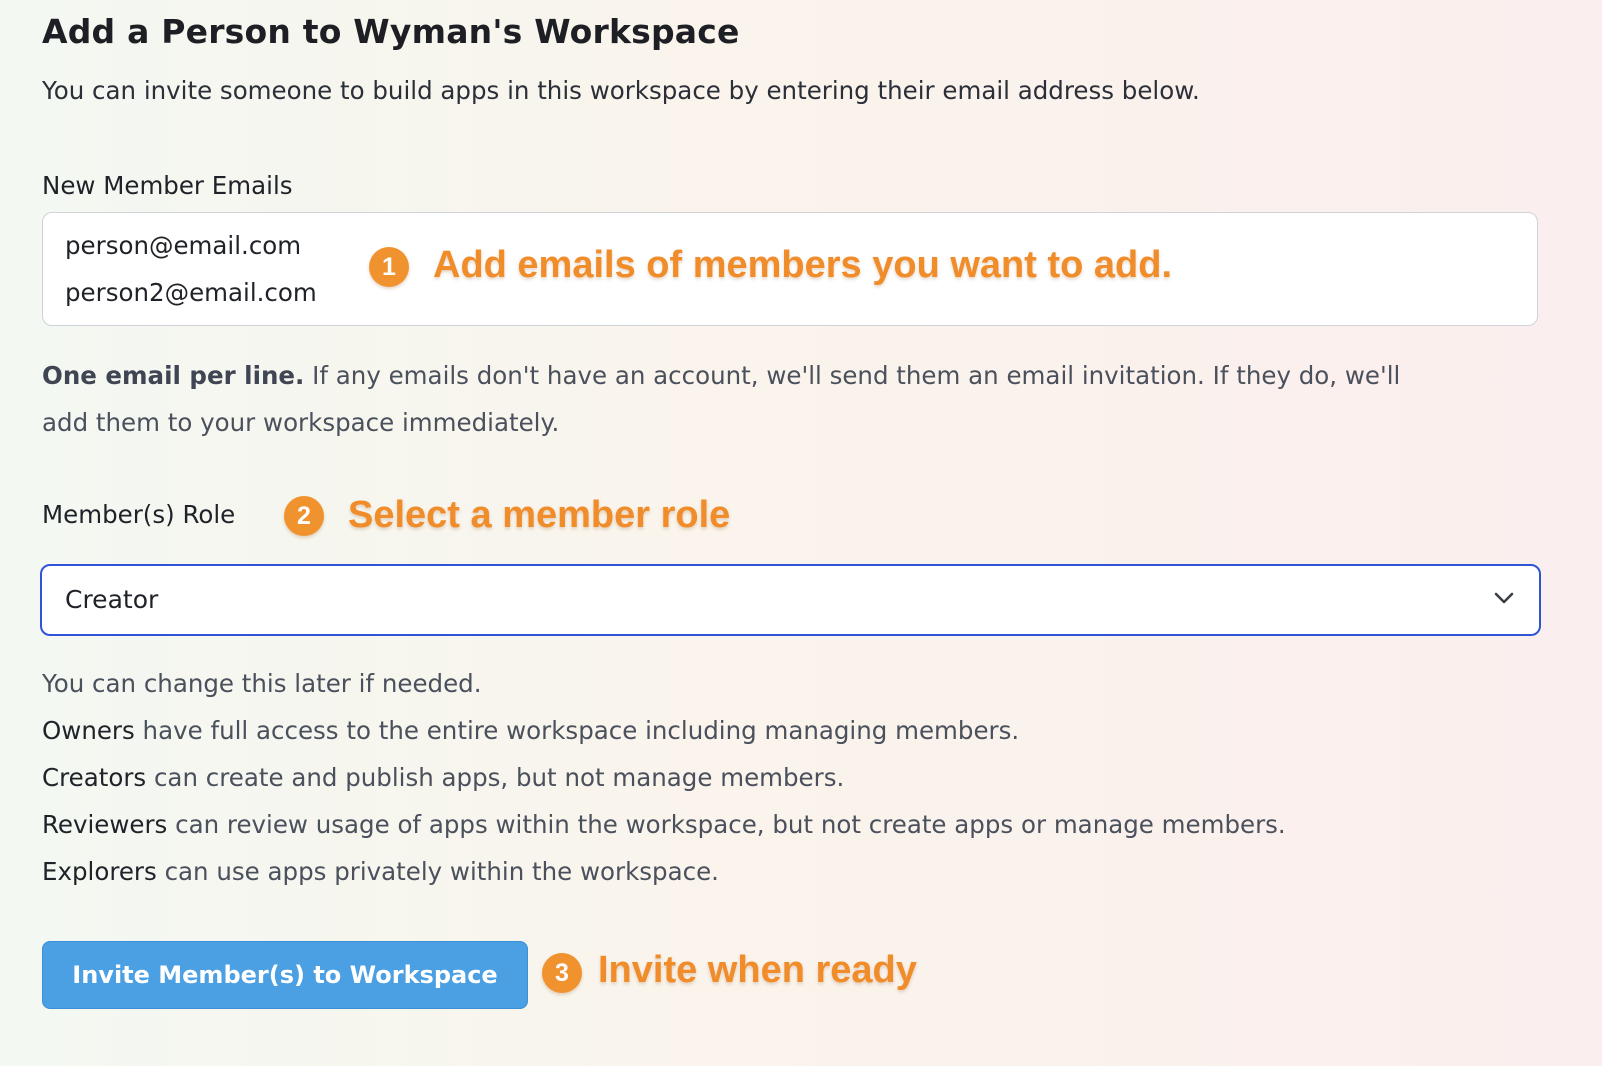 The image size is (1602, 1066). I want to click on email-line: person@email.com, so click(183, 245).